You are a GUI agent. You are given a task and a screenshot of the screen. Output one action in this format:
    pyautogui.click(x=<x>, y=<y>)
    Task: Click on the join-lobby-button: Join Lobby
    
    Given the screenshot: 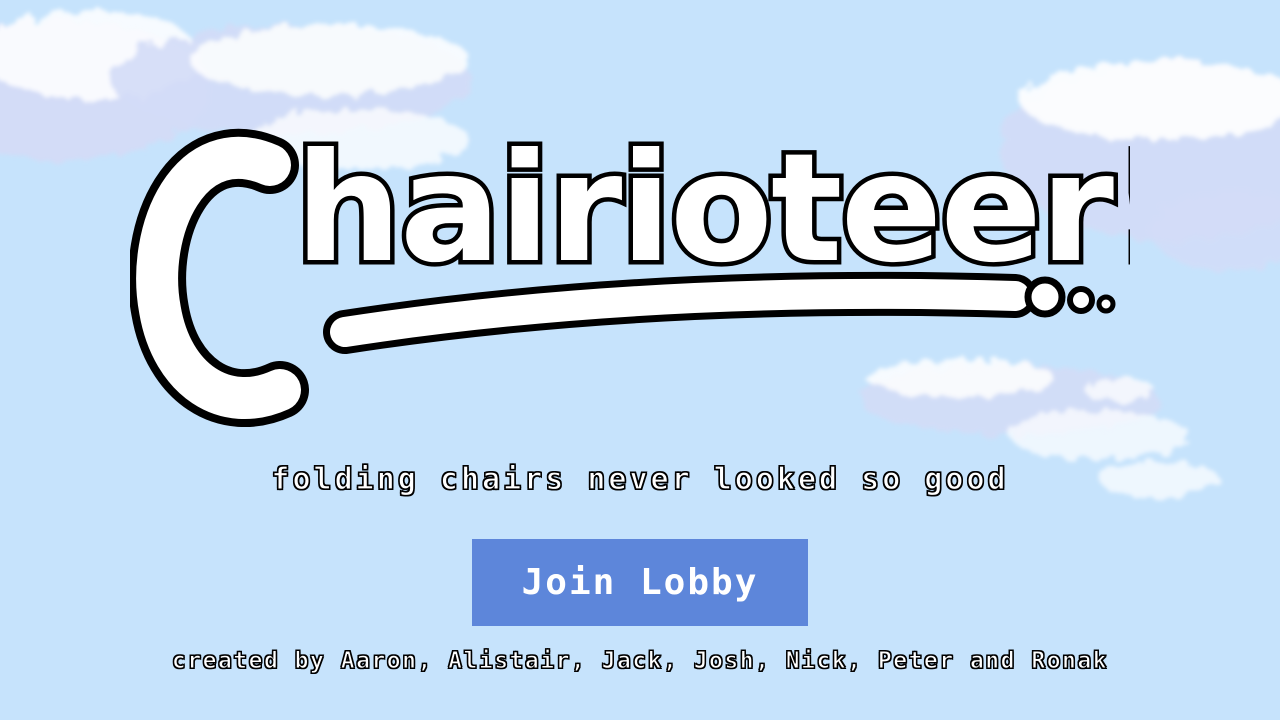 What is the action you would take?
    pyautogui.click(x=640, y=582)
    